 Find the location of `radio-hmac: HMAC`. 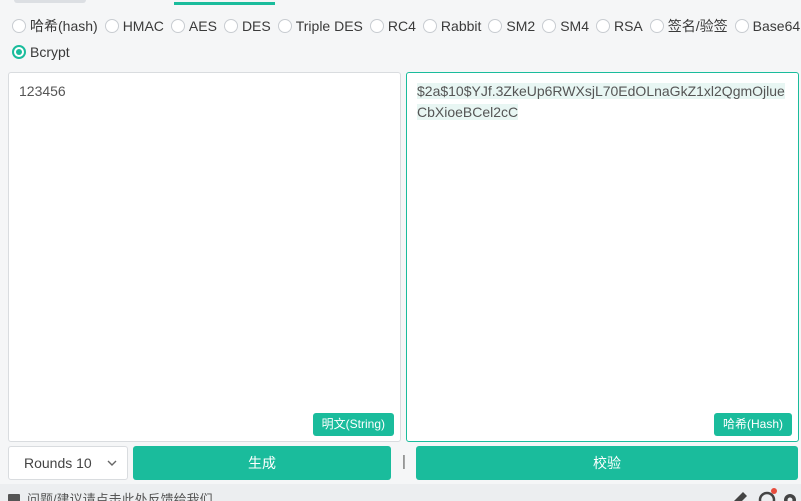

radio-hmac: HMAC is located at coordinates (134, 26).